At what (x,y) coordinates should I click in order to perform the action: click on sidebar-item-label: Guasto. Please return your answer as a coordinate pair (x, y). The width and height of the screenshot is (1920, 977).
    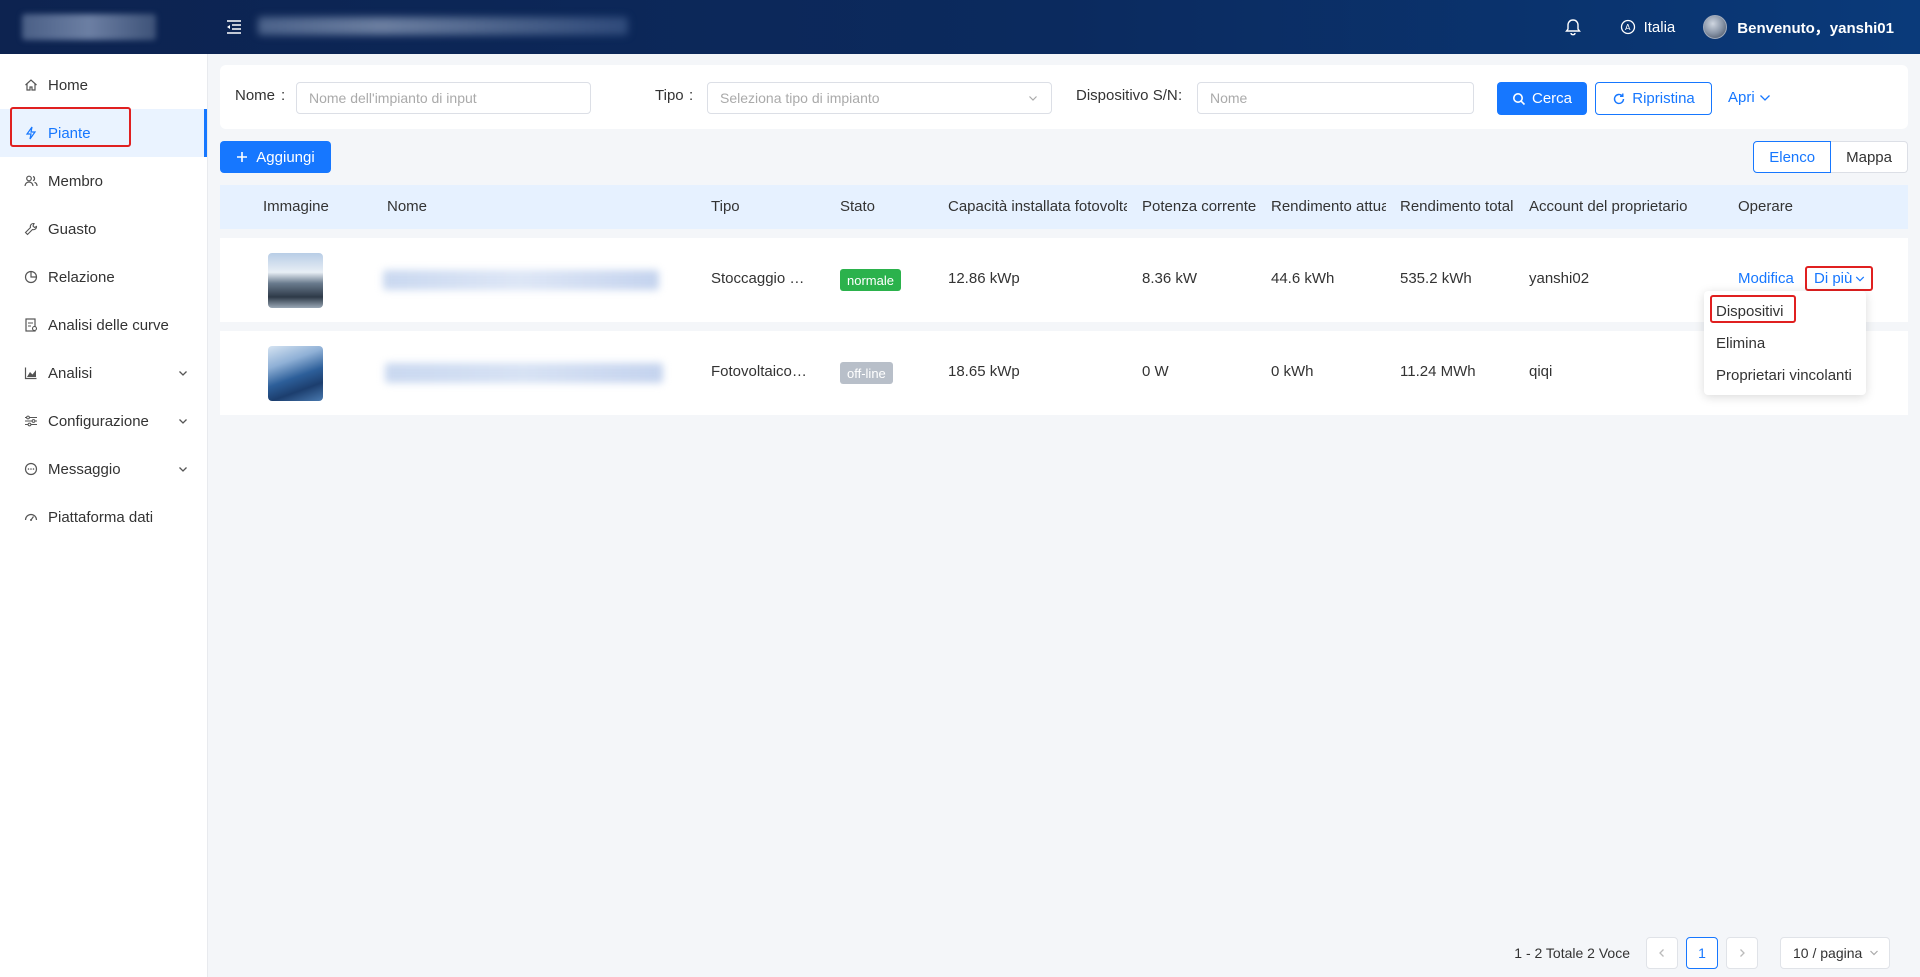
    Looking at the image, I should click on (72, 229).